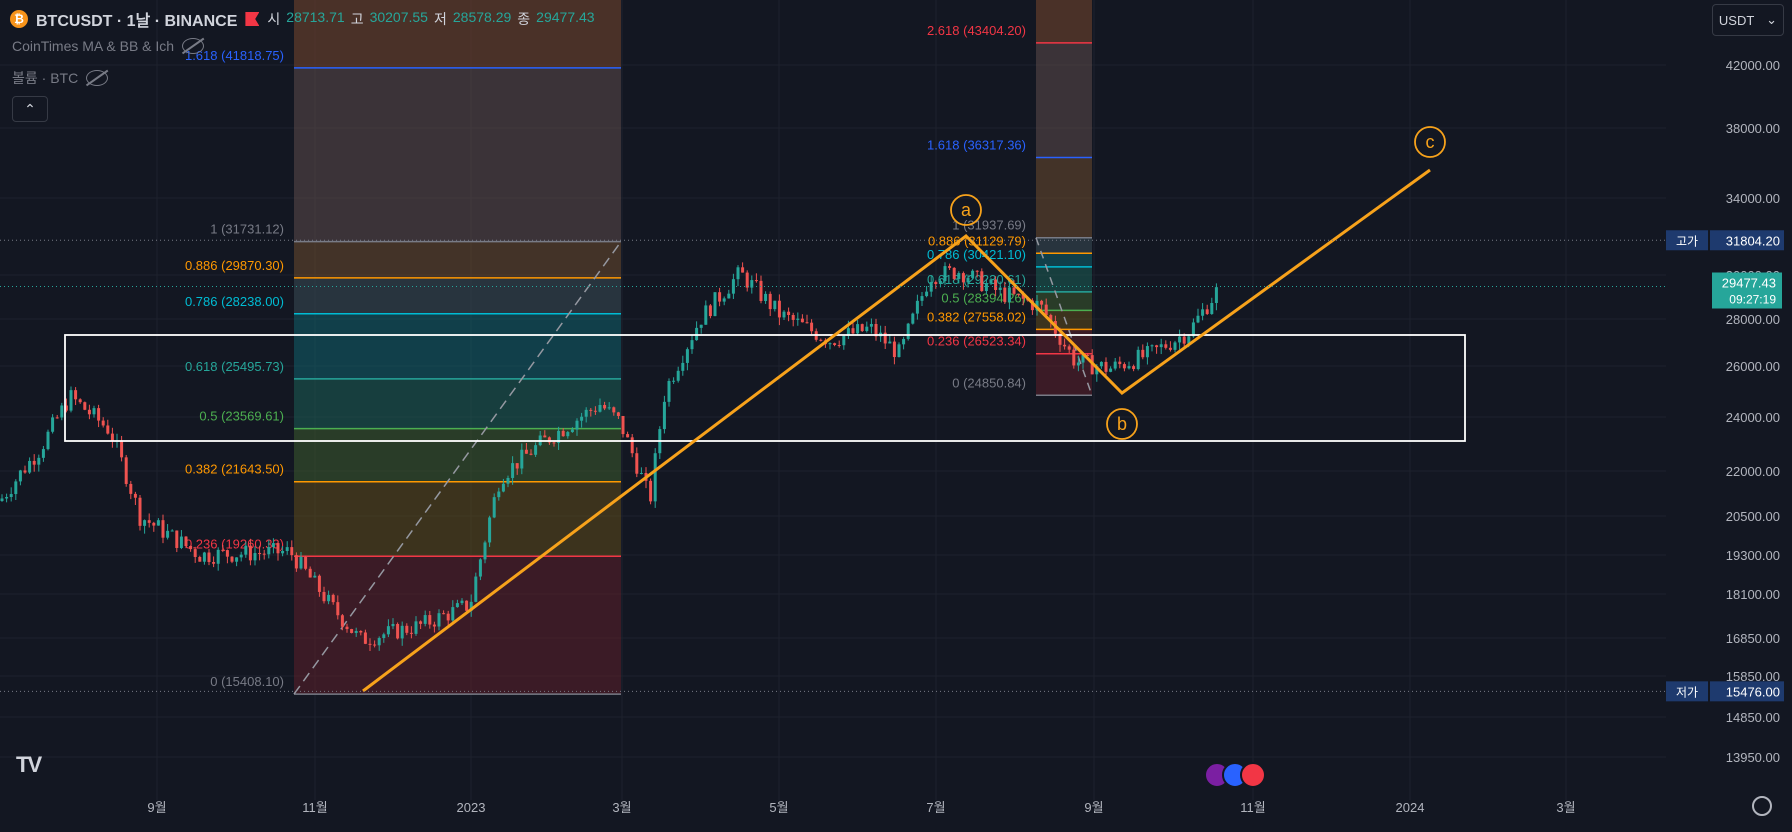 This screenshot has width=1792, height=832. What do you see at coordinates (1772, 19) in the screenshot?
I see `chevron-down-icon: ⌄` at bounding box center [1772, 19].